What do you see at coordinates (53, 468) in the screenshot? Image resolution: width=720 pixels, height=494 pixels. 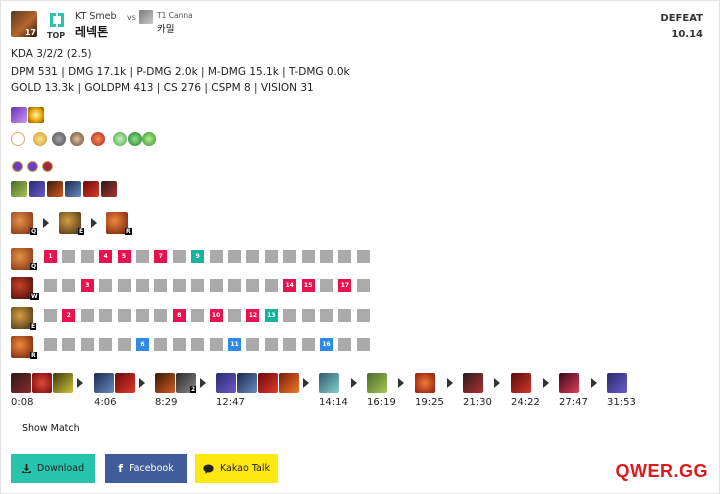 I see `download-button: Download` at bounding box center [53, 468].